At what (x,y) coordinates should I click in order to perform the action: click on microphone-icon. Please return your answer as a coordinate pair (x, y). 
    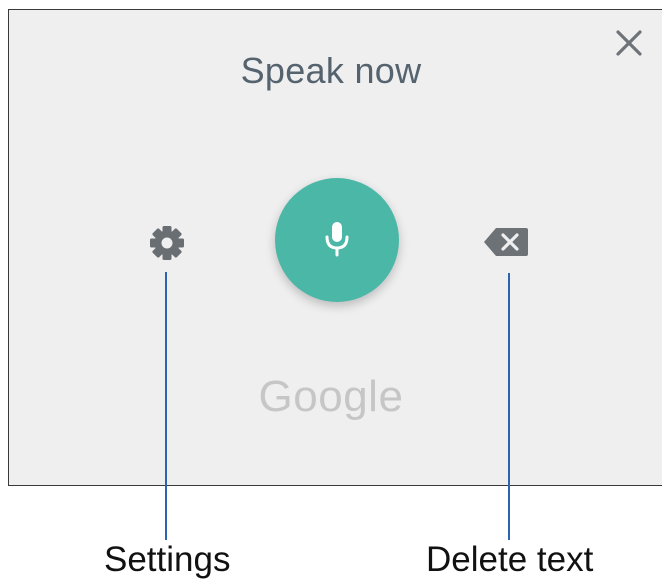
    Looking at the image, I should click on (337, 239).